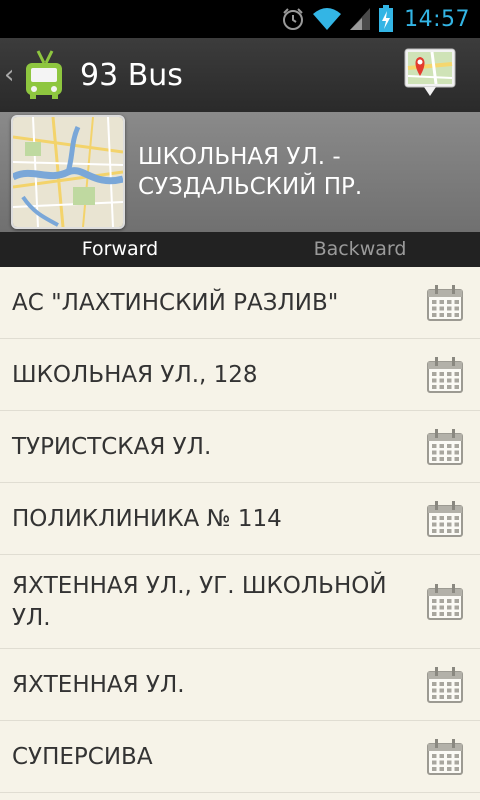  I want to click on stop-name: ЯХТЕННАЯ УЛ., УГ. ШКОЛЬНОЙ УЛ., so click(199, 601).